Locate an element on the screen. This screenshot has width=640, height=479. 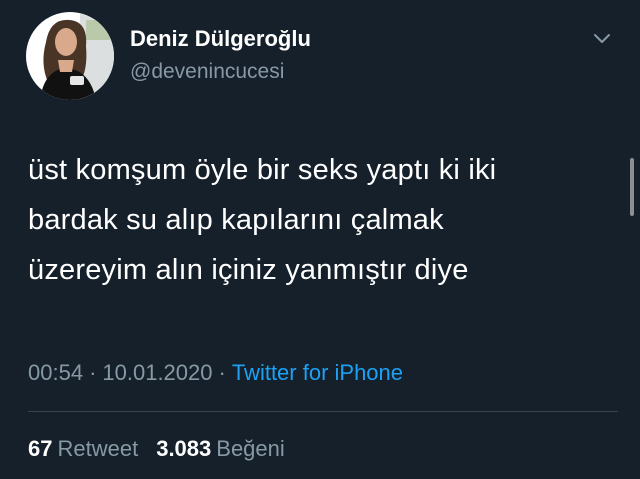
retweet-stat: 67 Retweet is located at coordinates (83, 448).